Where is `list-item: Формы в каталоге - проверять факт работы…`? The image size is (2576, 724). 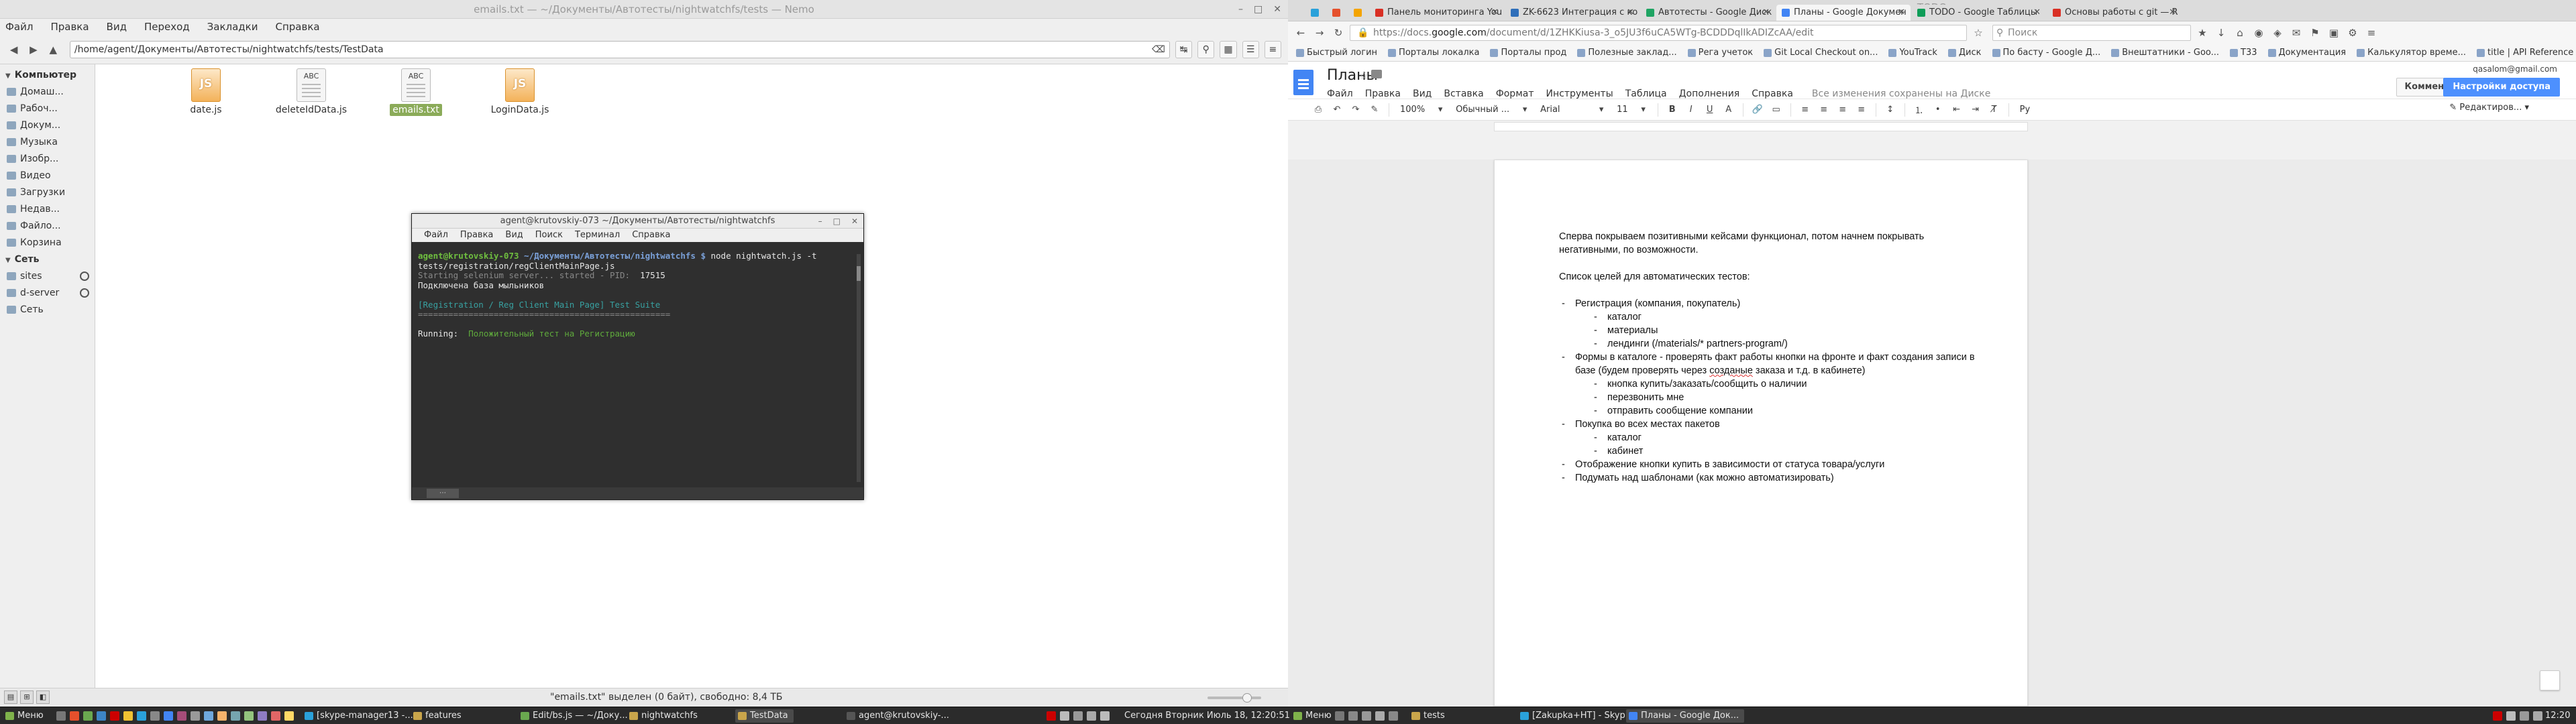 list-item: Формы в каталоге - проверять факт работы… is located at coordinates (1773, 364).